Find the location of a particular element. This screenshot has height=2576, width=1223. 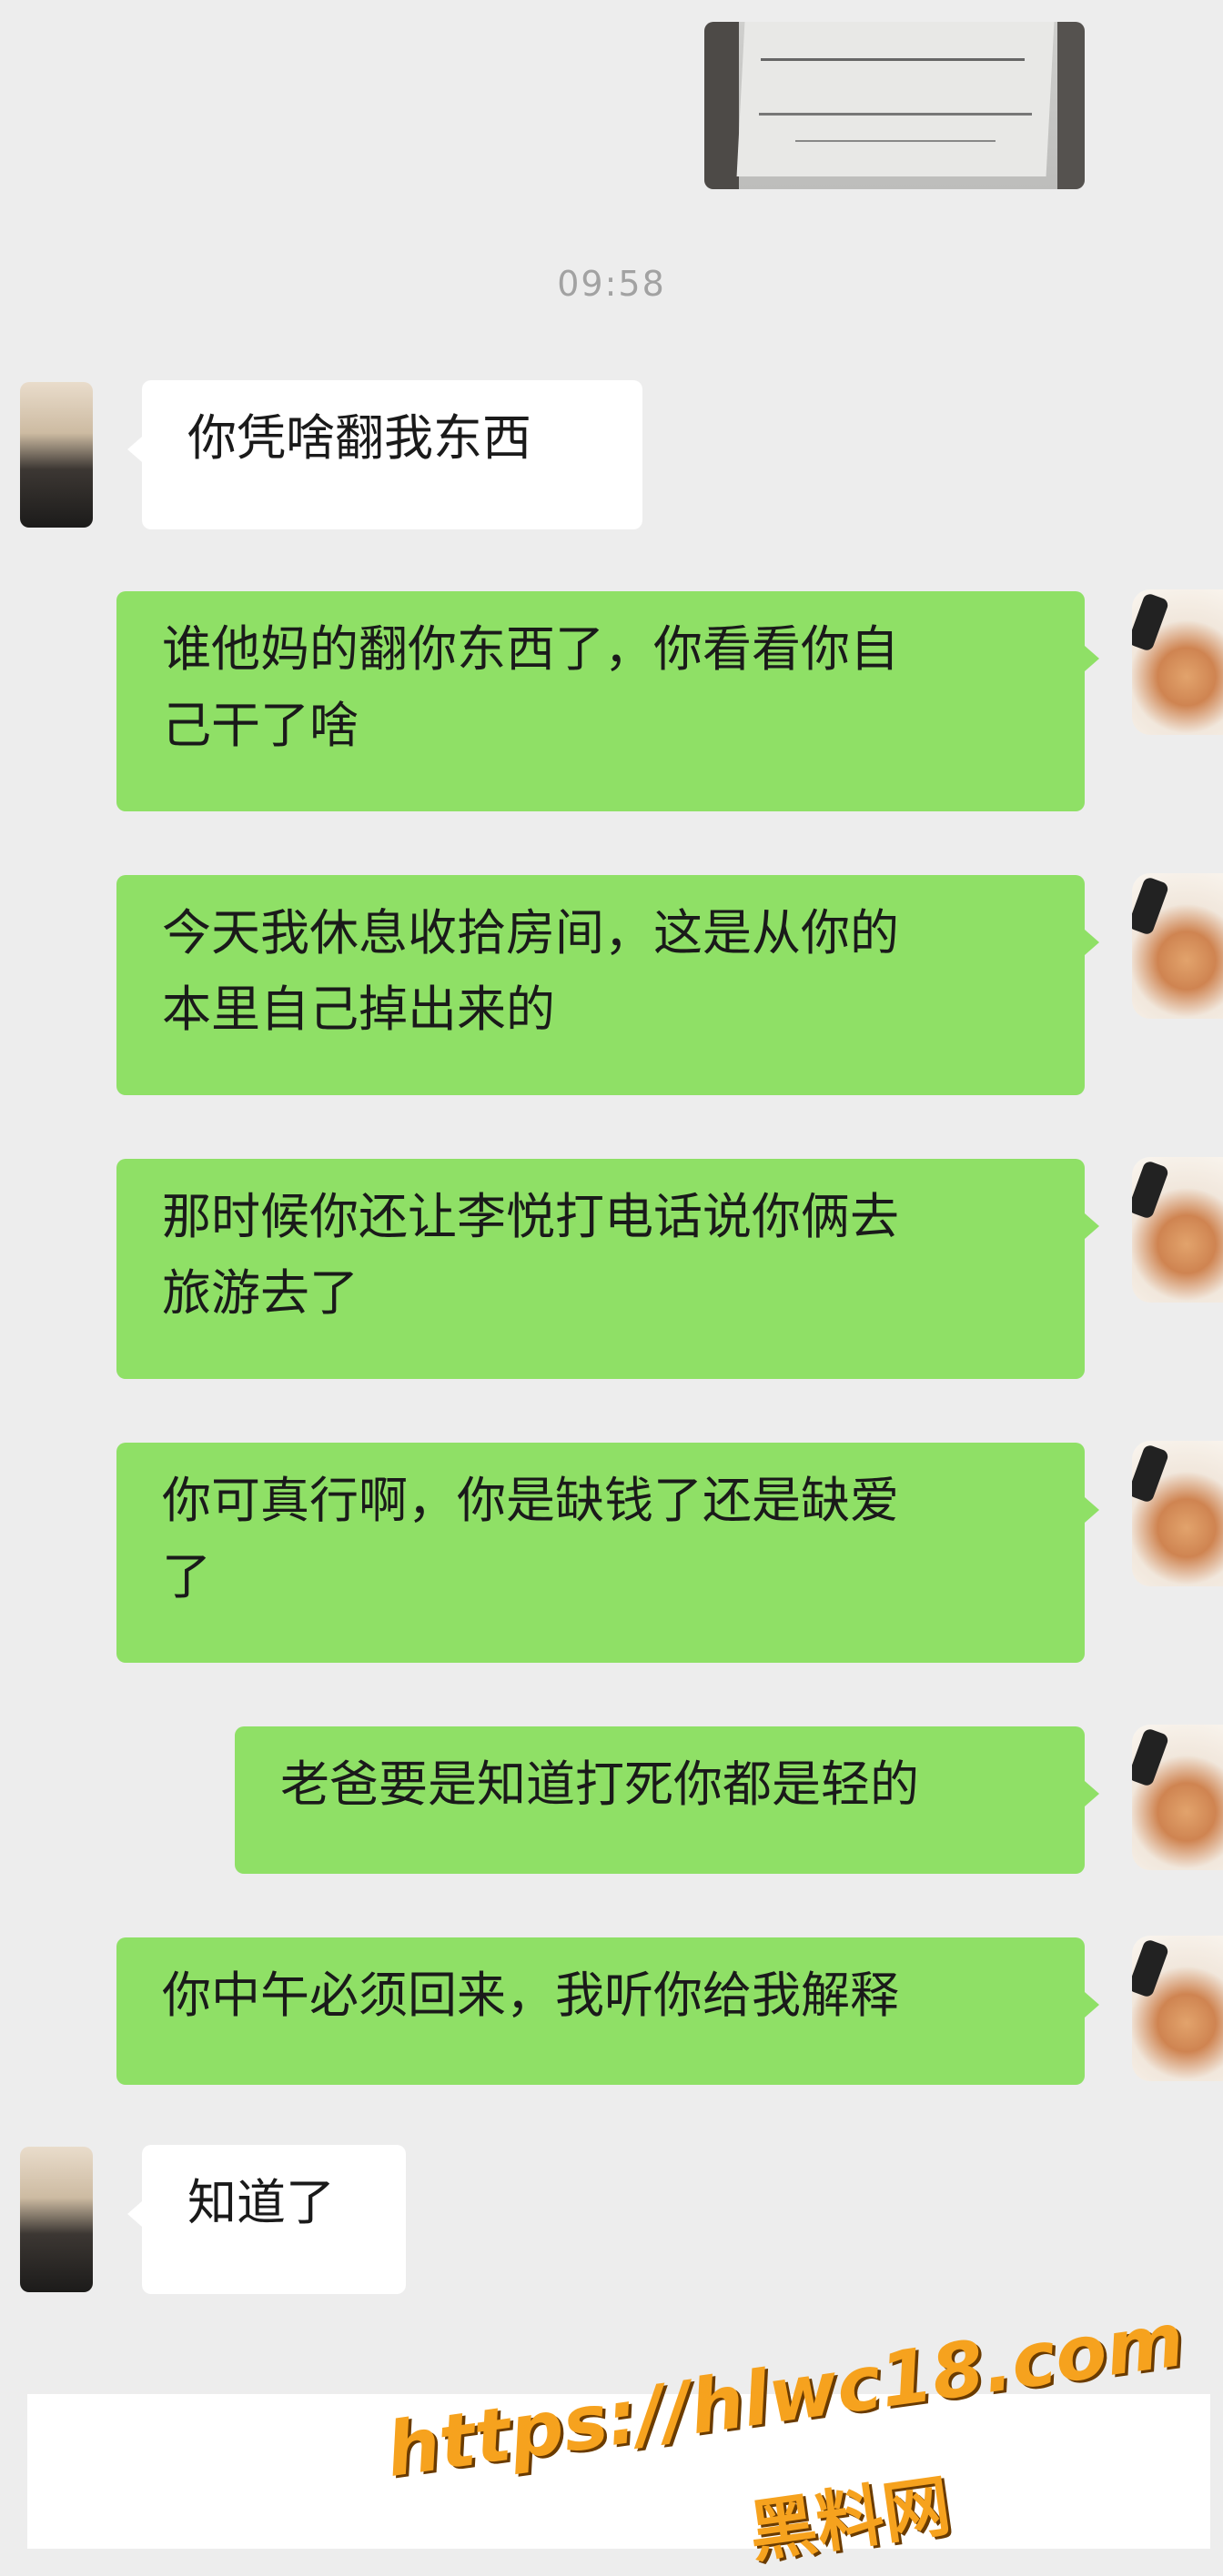

message-text-line: 你可真行啊，你是缺钱了还是缺爱 is located at coordinates (530, 1500).